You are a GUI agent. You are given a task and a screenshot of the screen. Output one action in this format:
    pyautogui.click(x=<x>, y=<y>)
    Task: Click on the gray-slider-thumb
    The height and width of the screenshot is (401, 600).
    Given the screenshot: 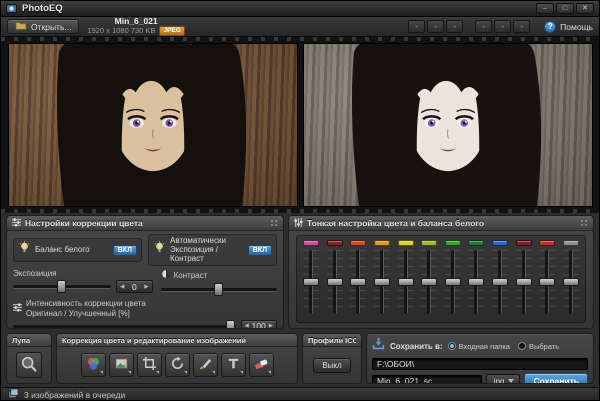 What is the action you would take?
    pyautogui.click(x=570, y=282)
    